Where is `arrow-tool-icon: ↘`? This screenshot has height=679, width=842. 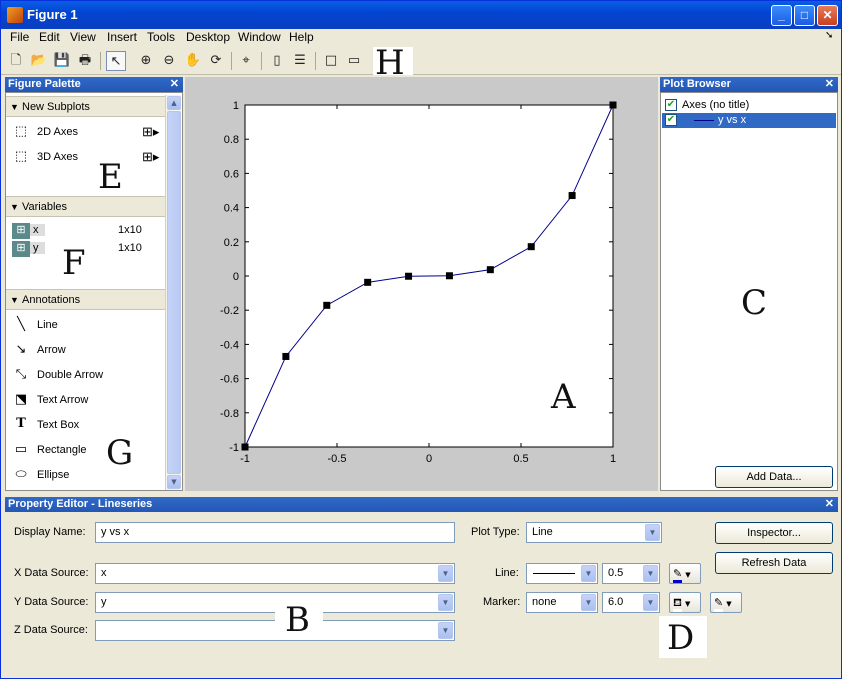
arrow-tool-icon: ↘ is located at coordinates (21, 348).